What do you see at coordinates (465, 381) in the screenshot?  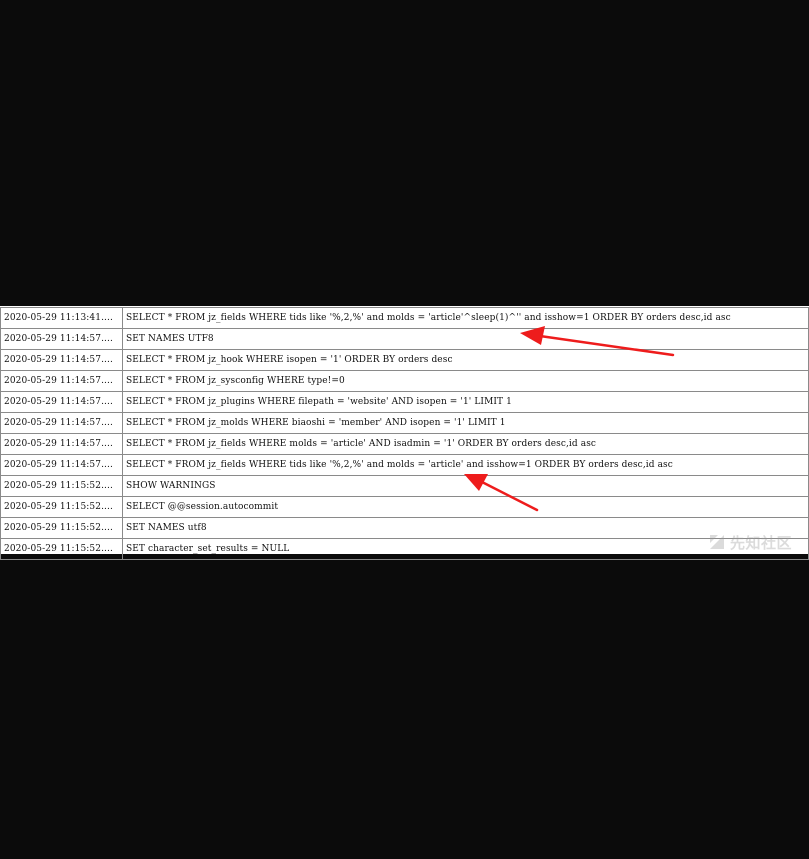 I see `log-query-cell: SELECT * FROM jz_sysconfig WHERE type!=0` at bounding box center [465, 381].